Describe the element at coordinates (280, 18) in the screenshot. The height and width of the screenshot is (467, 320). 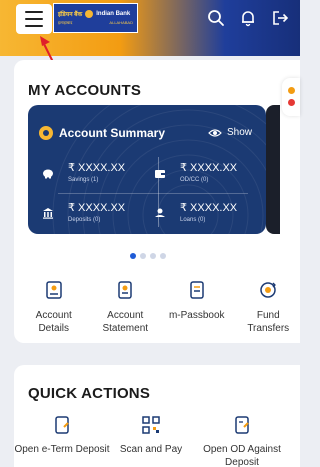
I see `logout-icon` at that location.